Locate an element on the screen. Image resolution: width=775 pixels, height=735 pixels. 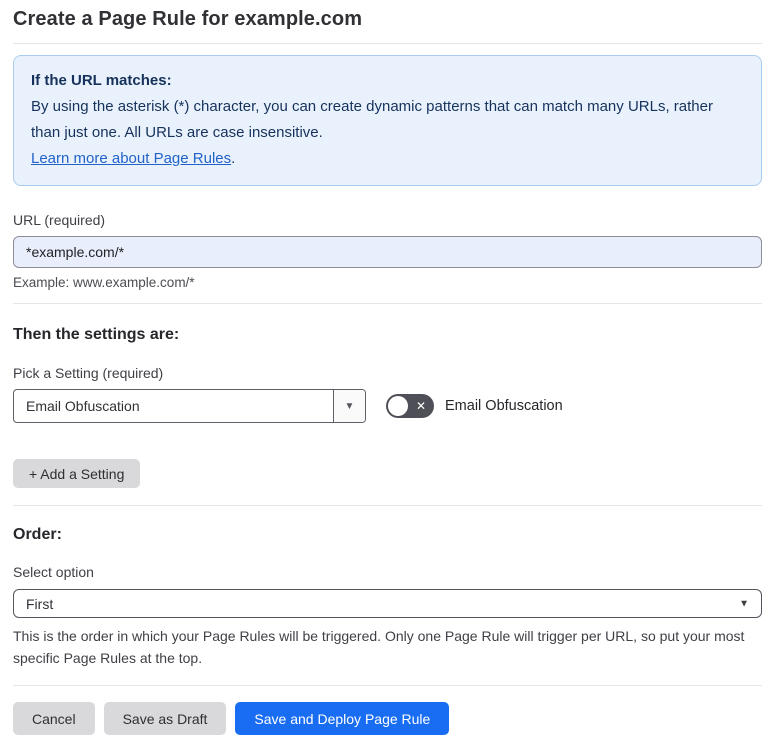
order-section-heading: Order: is located at coordinates (37, 534).